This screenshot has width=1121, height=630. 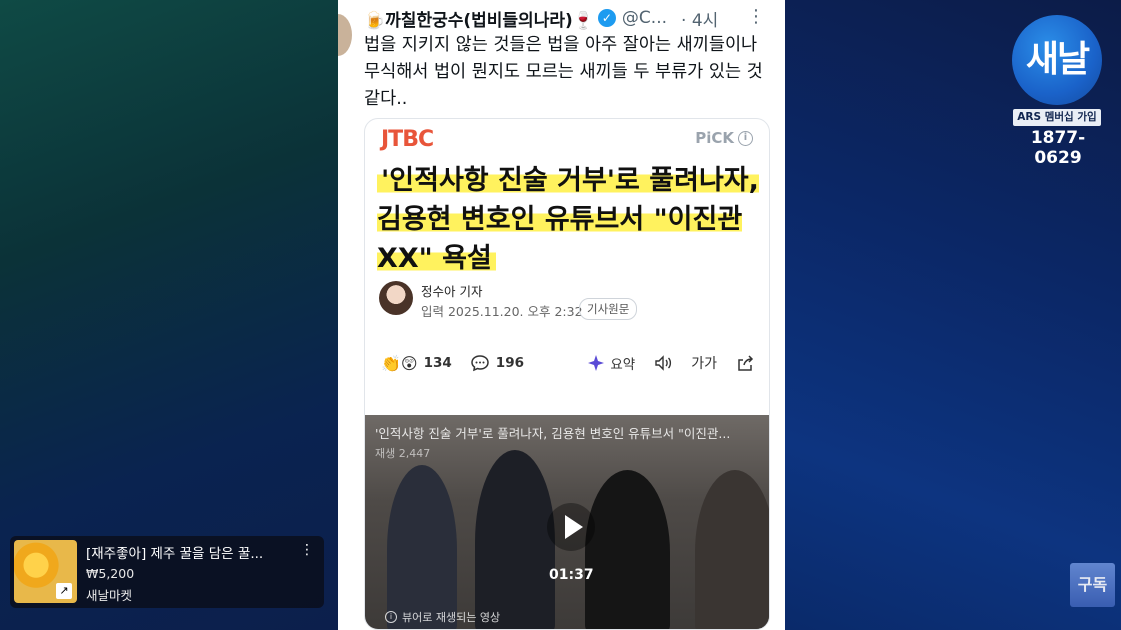 I want to click on comments-button: 196, so click(x=497, y=363).